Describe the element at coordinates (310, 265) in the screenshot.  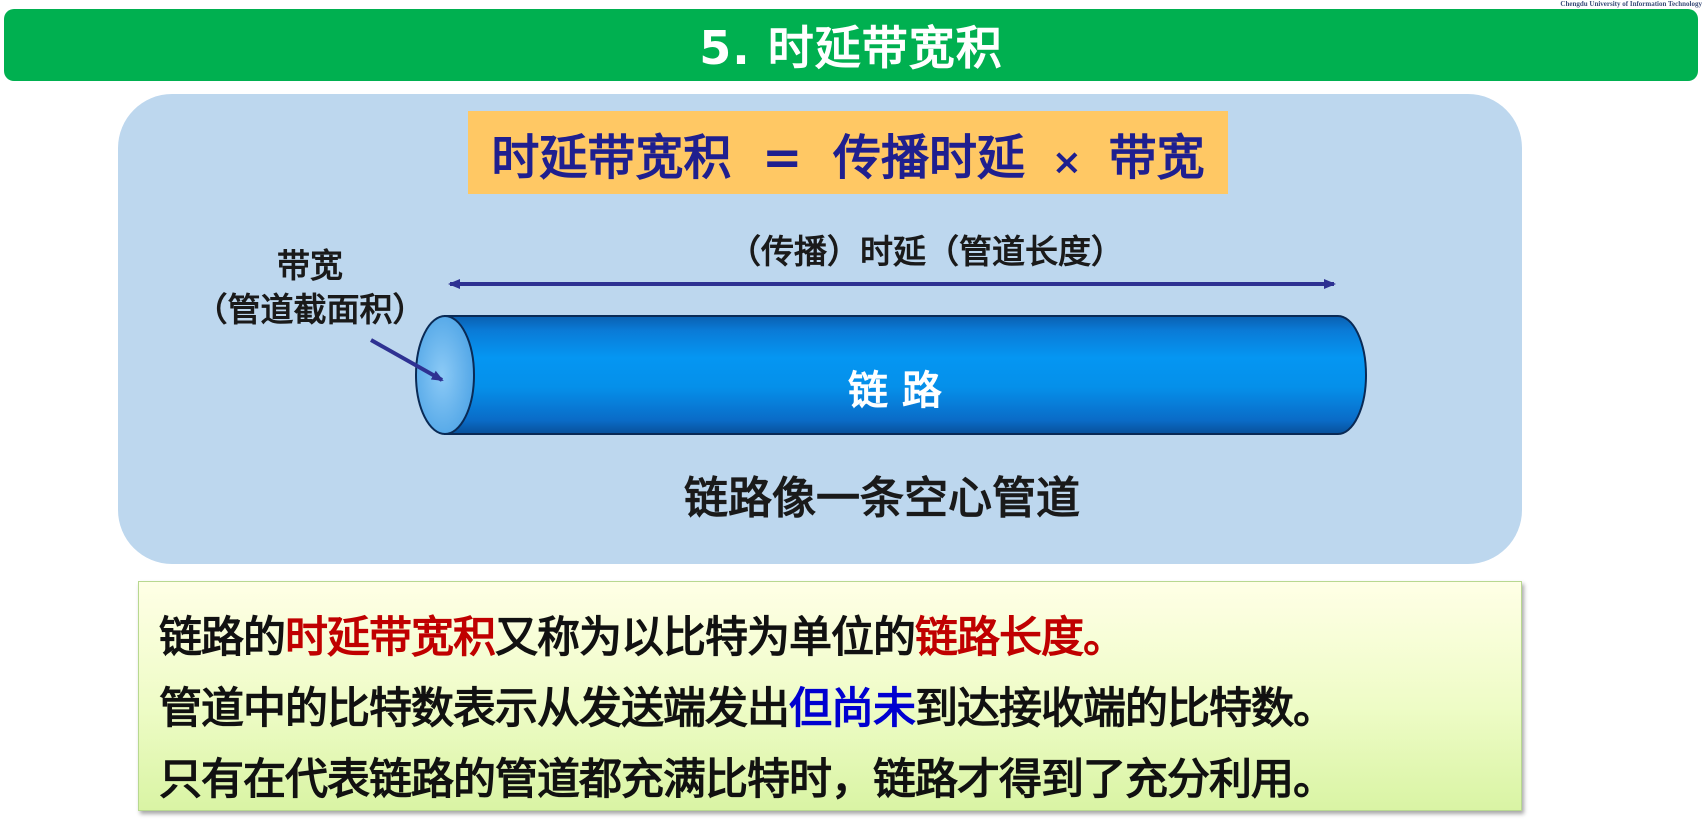
I see `bandwidth-label-line1: 带宽` at that location.